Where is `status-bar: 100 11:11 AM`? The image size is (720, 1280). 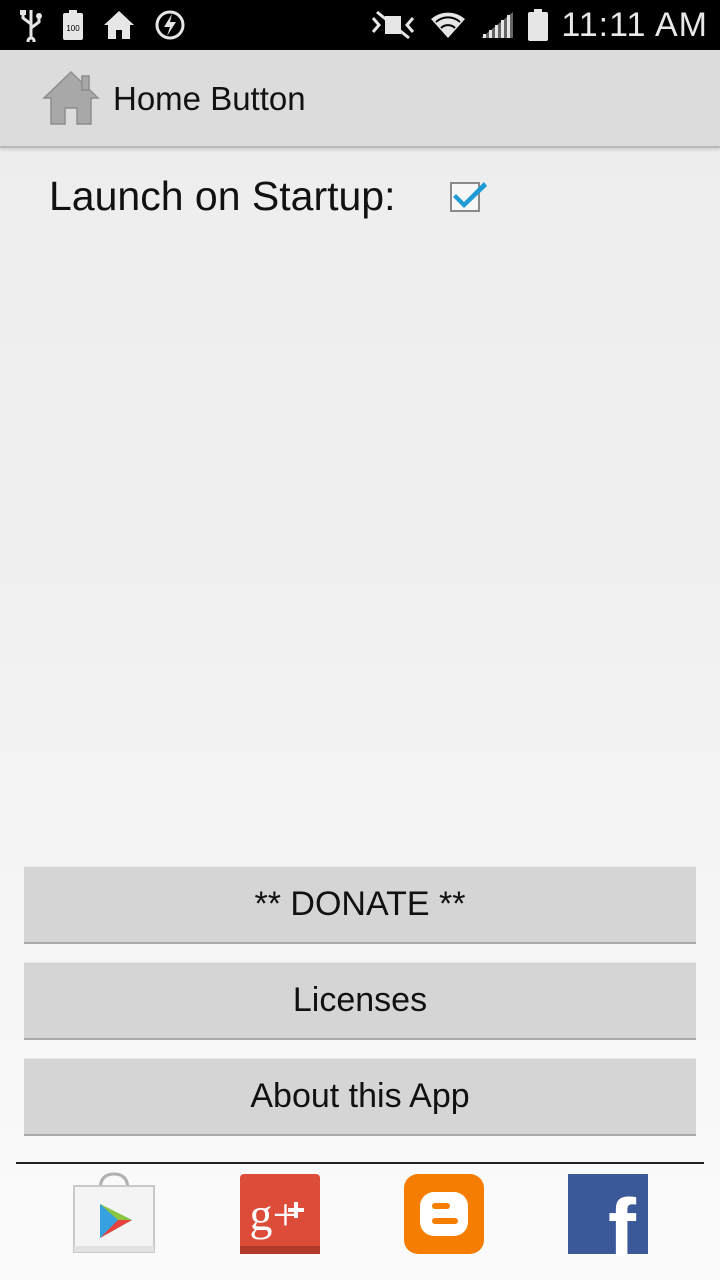
status-bar: 100 11:11 AM is located at coordinates (360, 25).